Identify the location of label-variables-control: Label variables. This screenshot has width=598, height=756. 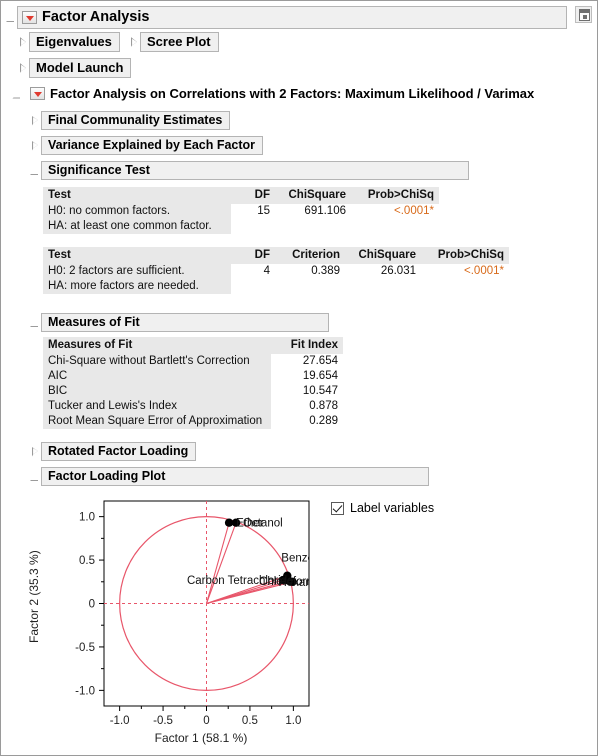
(382, 508).